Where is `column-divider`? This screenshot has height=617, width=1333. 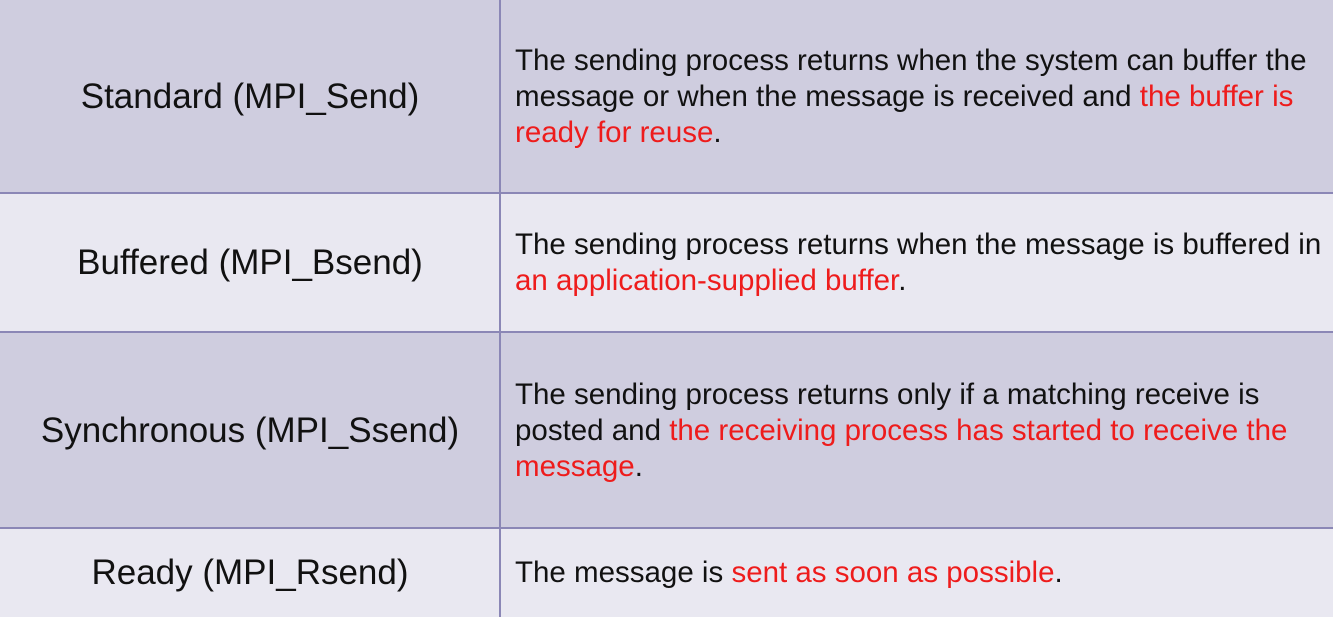 column-divider is located at coordinates (500, 308).